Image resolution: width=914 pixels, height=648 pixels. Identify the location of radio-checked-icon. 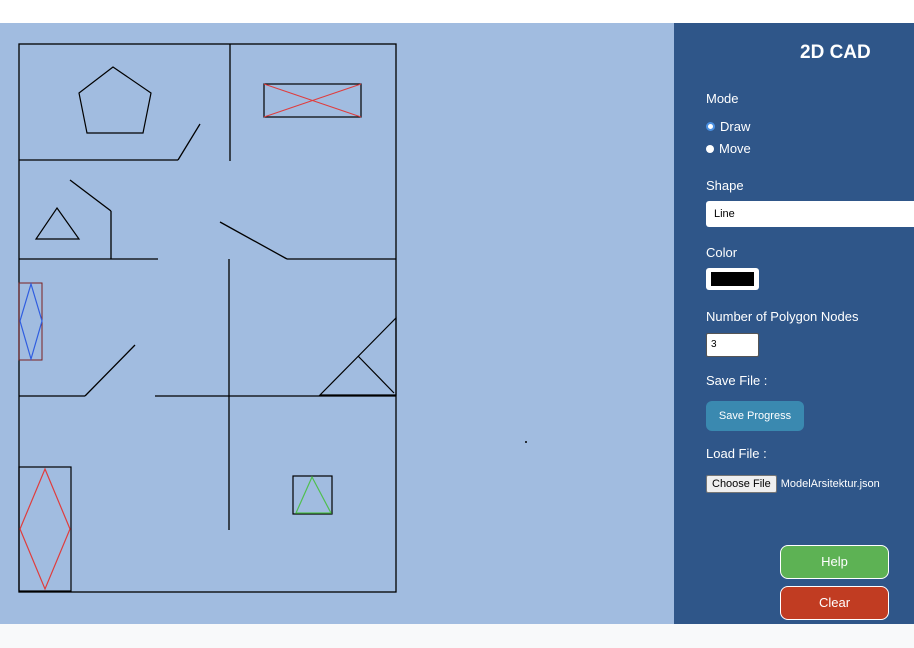
(710, 126).